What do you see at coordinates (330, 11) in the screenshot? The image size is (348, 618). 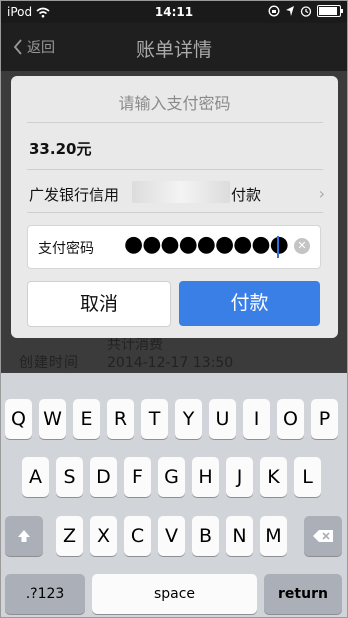 I see `battery-icon` at bounding box center [330, 11].